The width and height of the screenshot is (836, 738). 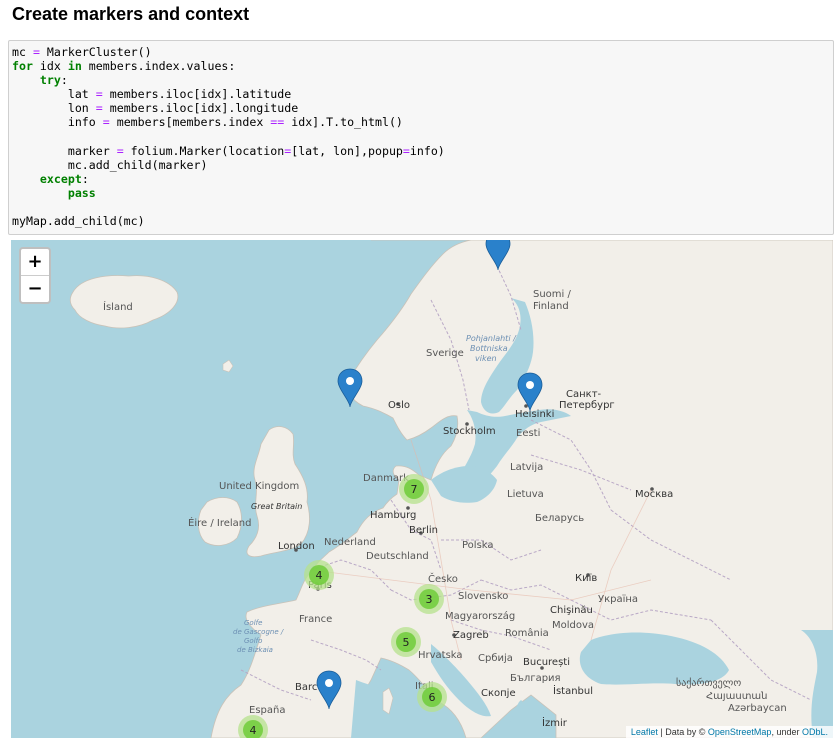 I want to click on leaflet-link: Leaflet, so click(x=644, y=732).